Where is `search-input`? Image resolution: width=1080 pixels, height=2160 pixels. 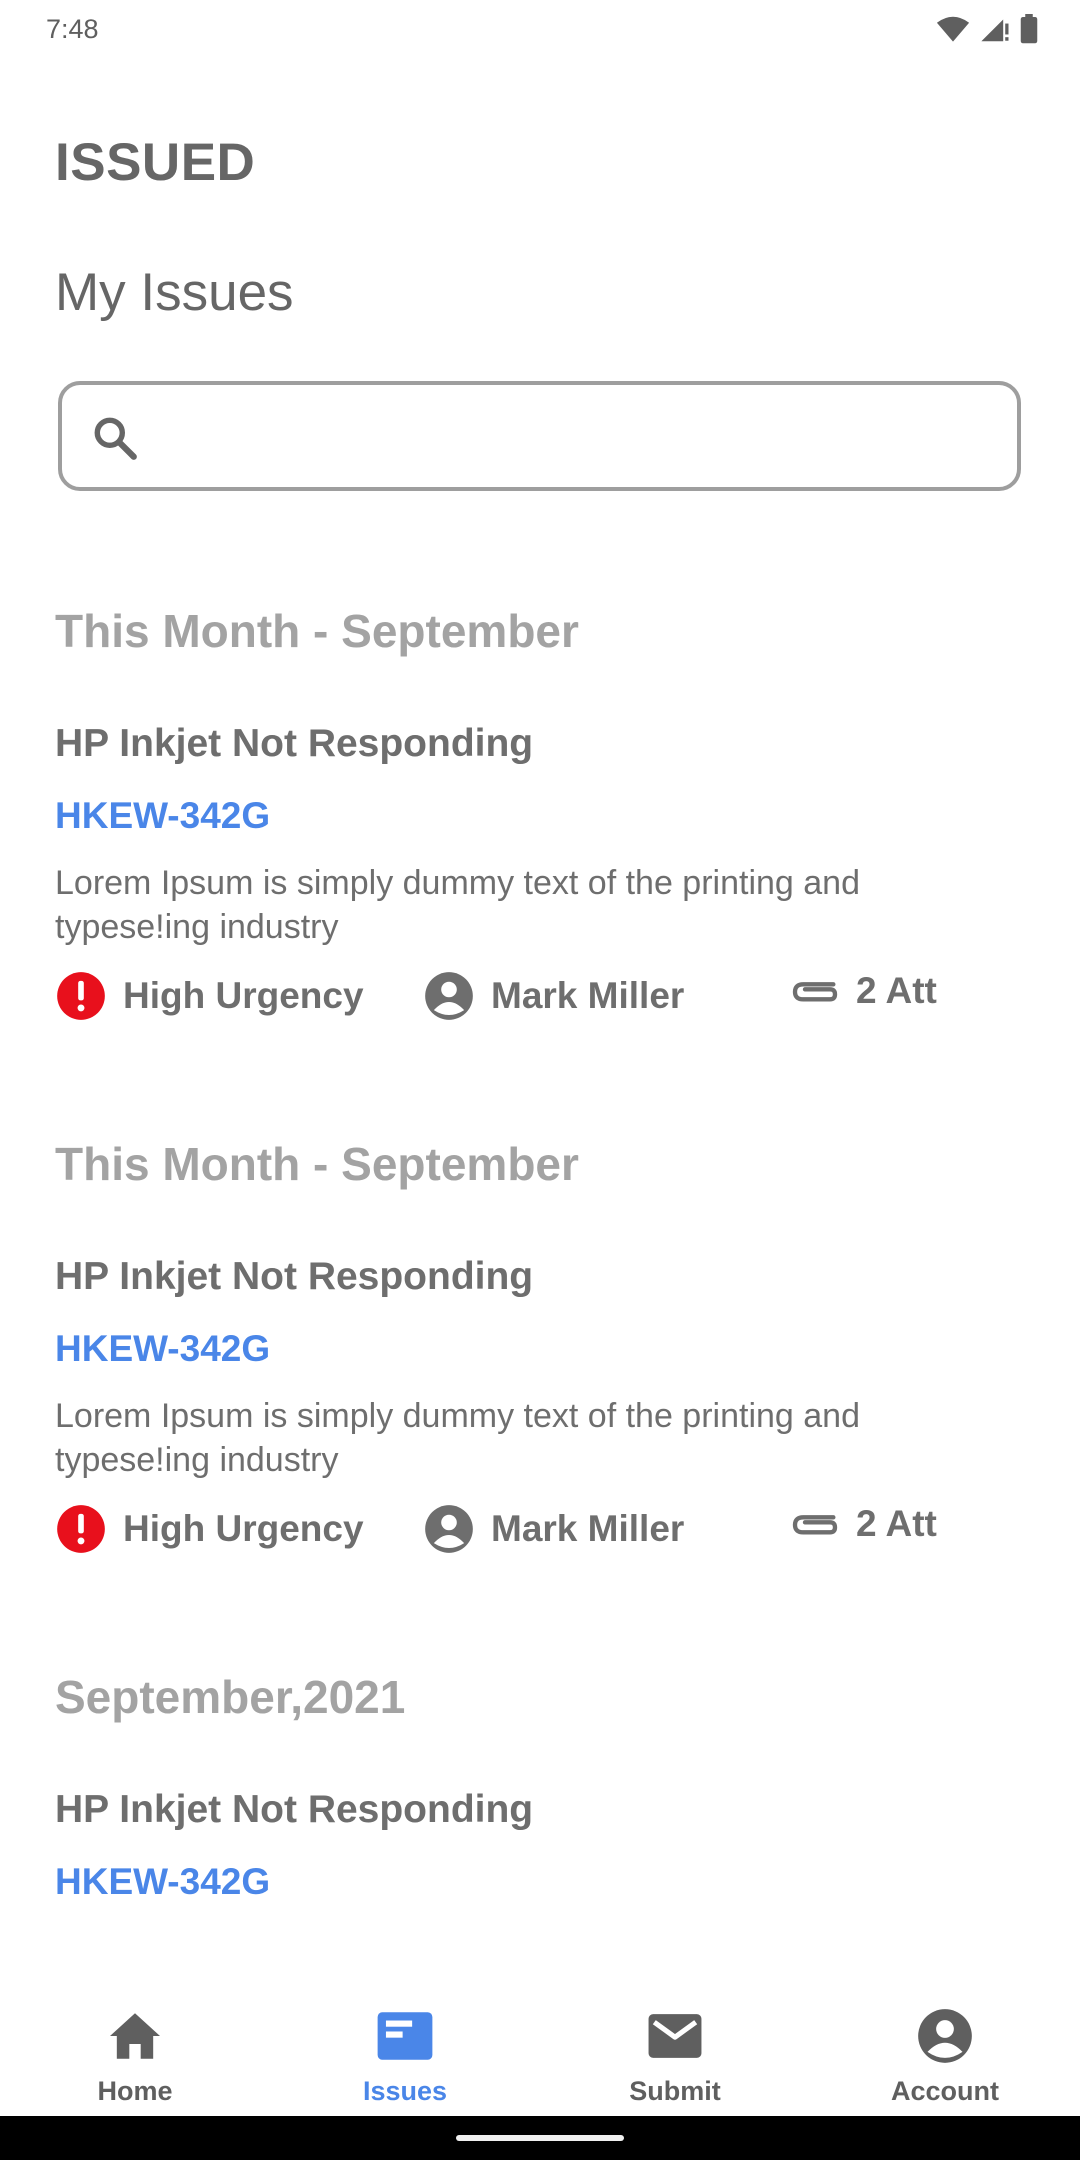
search-input is located at coordinates (582, 436).